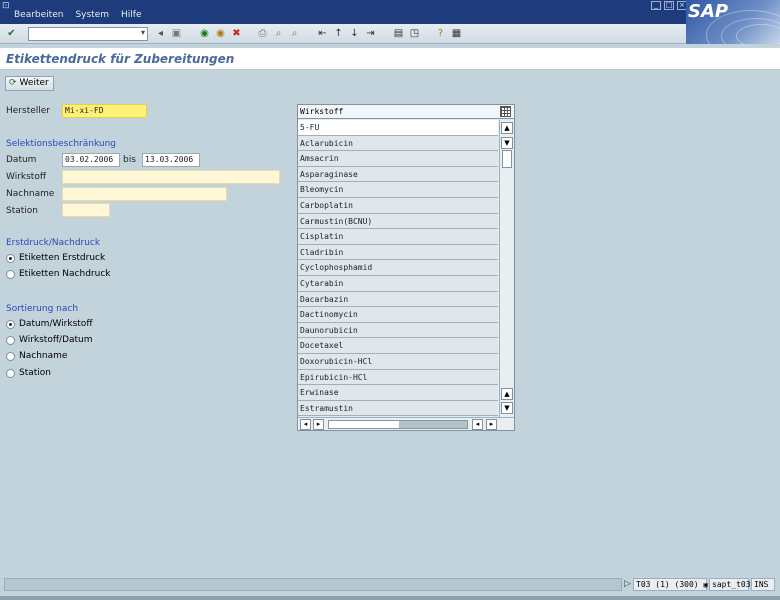 This screenshot has width=780, height=600. What do you see at coordinates (398, 205) in the screenshot?
I see `list-item: Carboplatin` at bounding box center [398, 205].